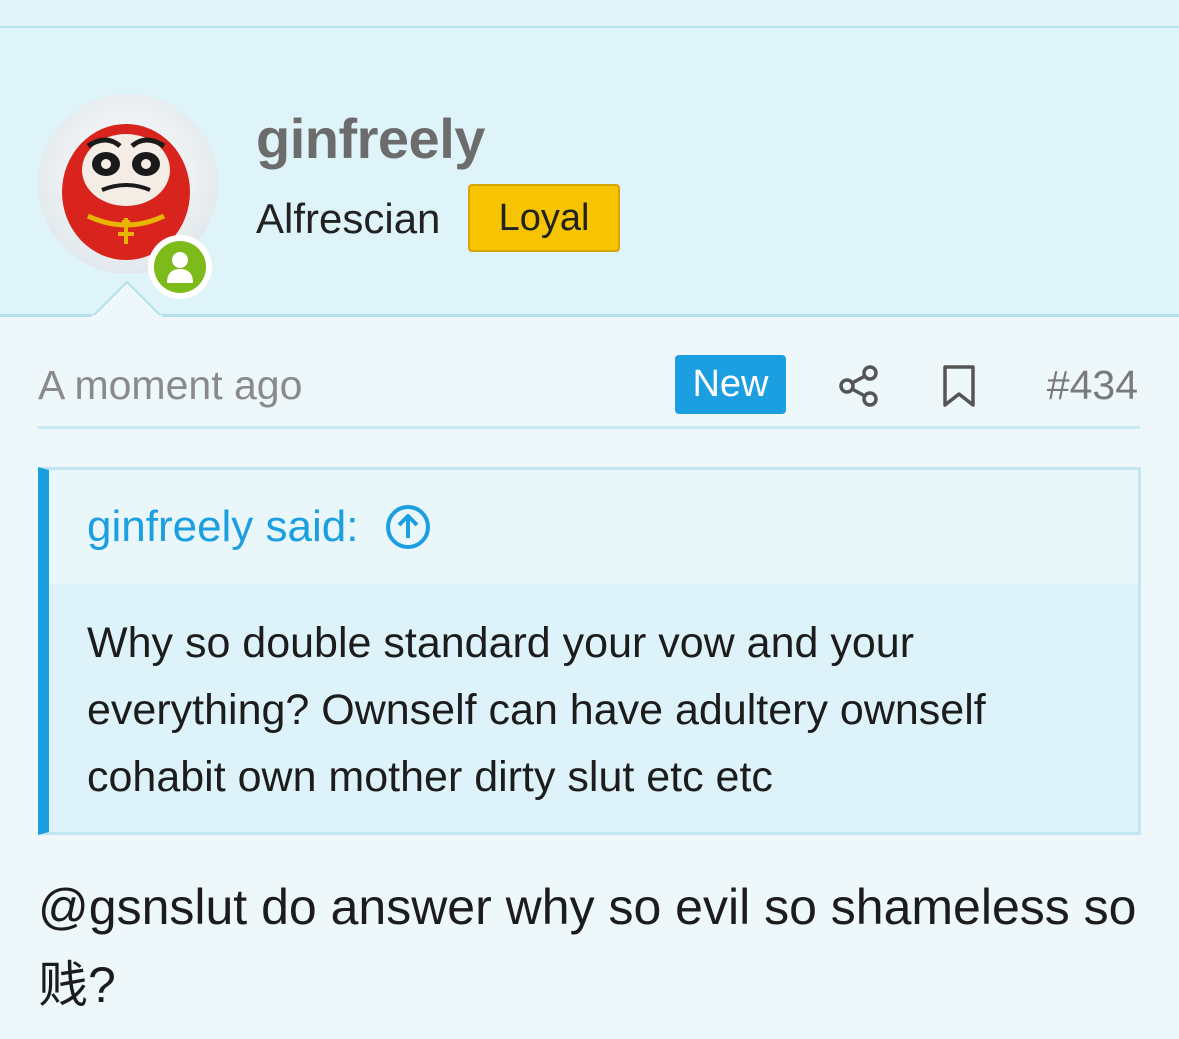  Describe the element at coordinates (170, 385) in the screenshot. I see `post-timestamp: A moment ago` at that location.